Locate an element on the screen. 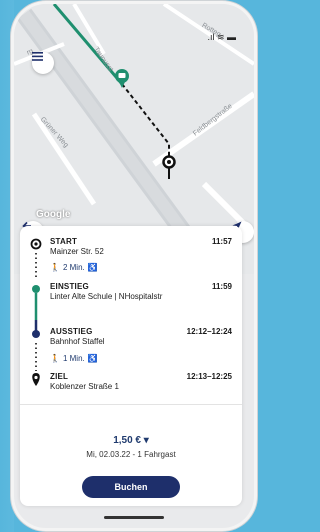  home-indicator is located at coordinates (134, 517).